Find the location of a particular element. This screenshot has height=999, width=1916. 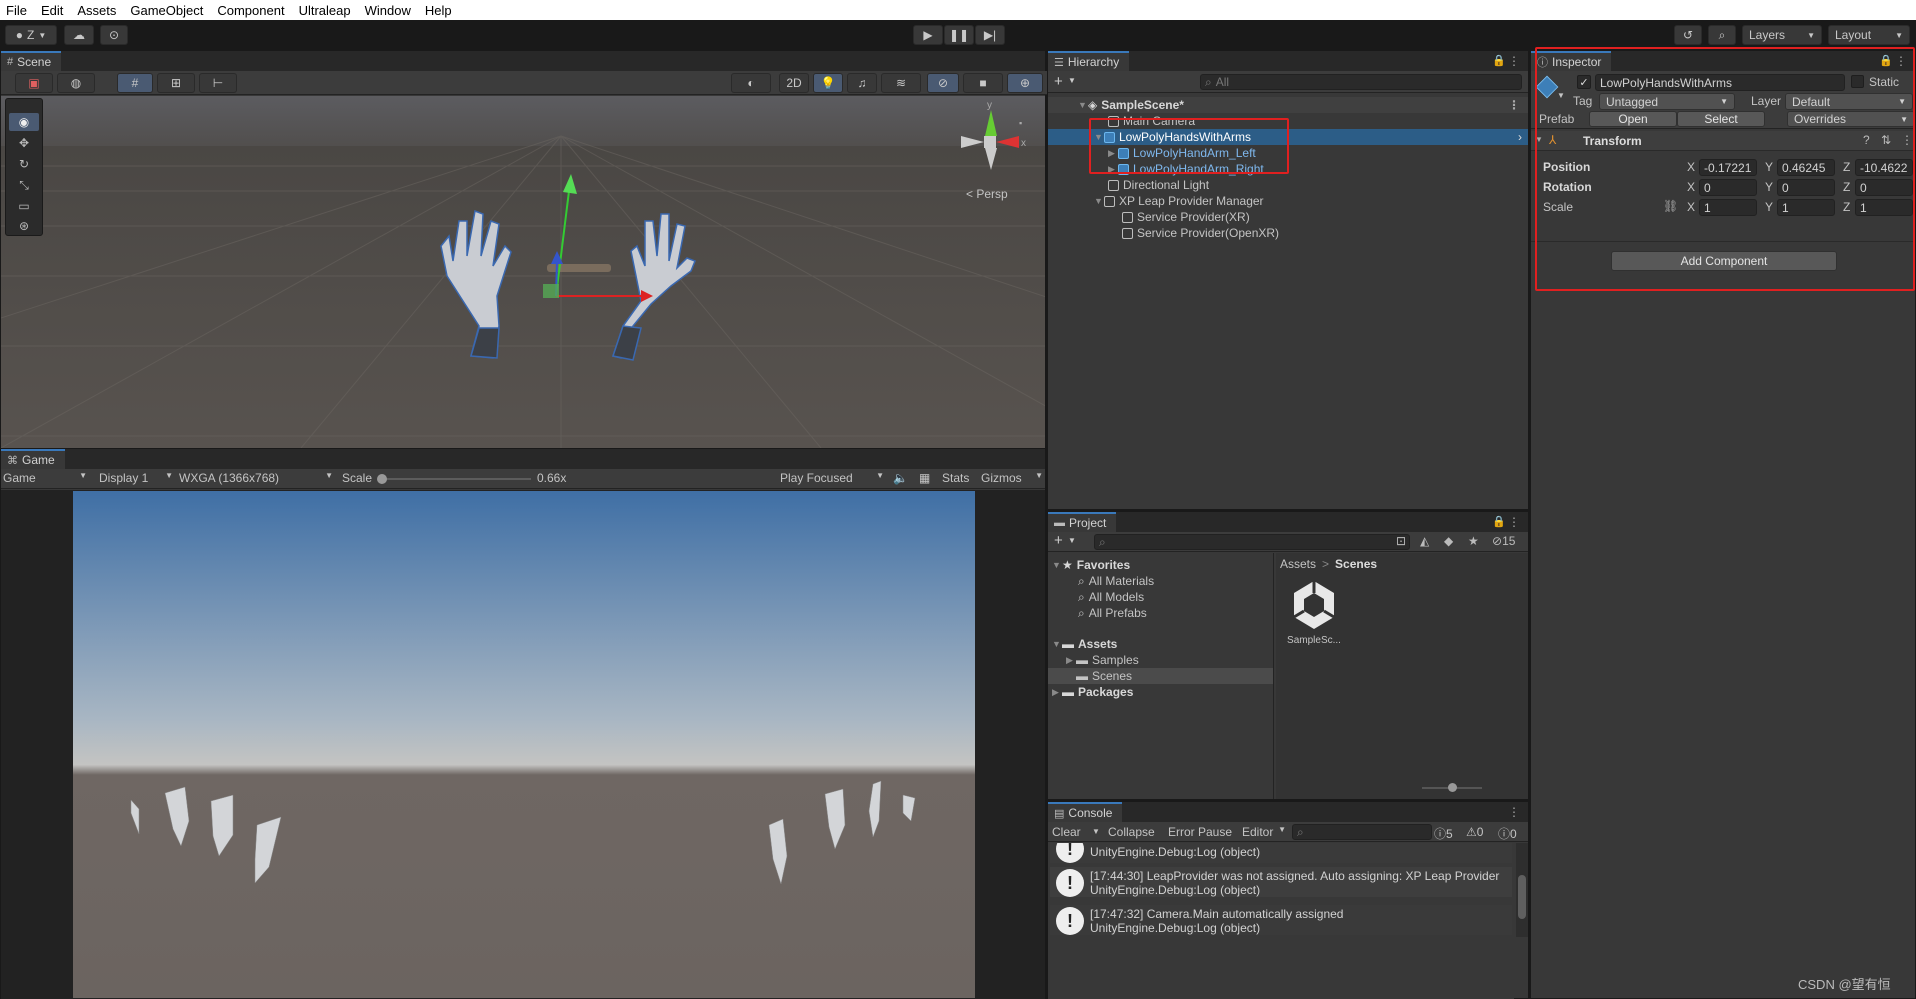

label-icon: ◆ is located at coordinates (1448, 541).